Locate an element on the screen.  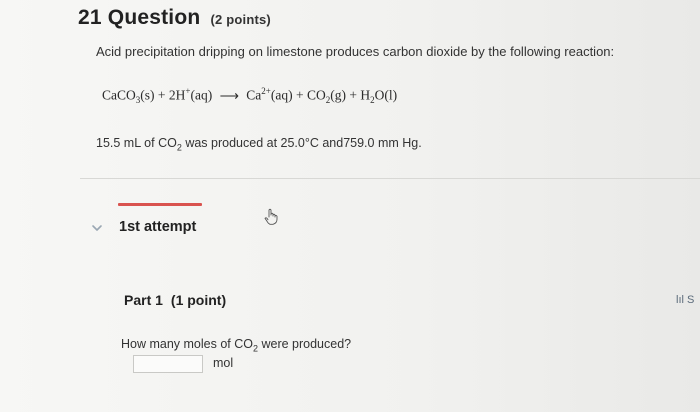
hand-cursor-icon is located at coordinates (271, 216).